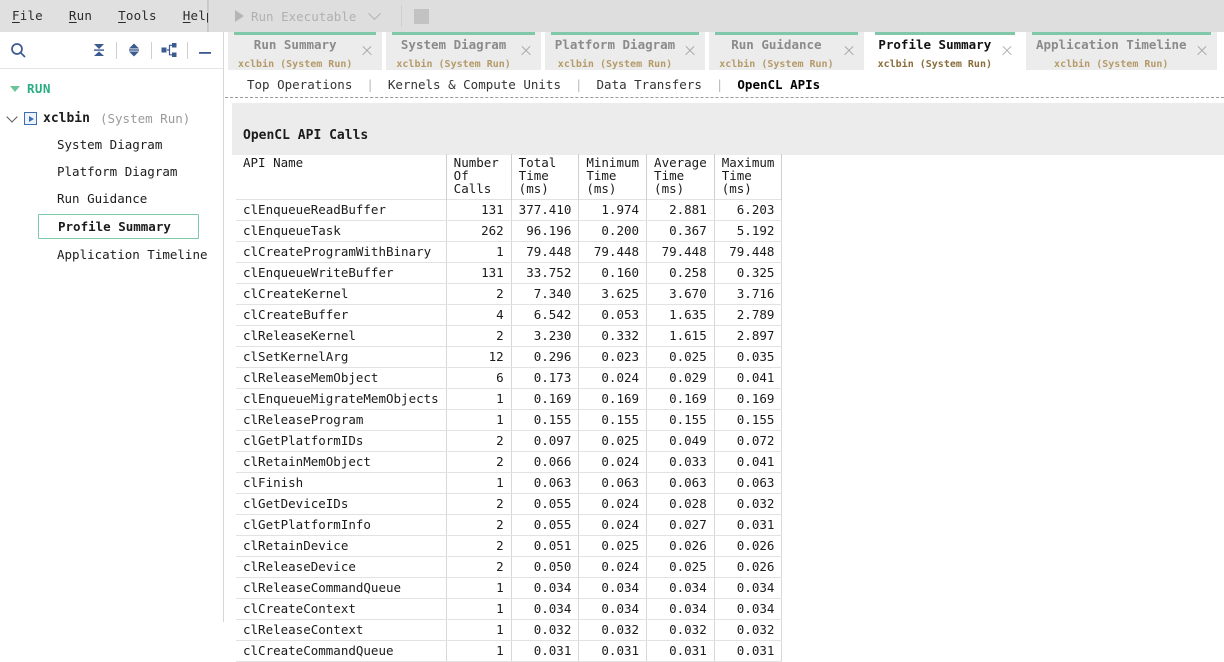 The height and width of the screenshot is (662, 1224). I want to click on cell-number-of-calls: 262, so click(479, 231).